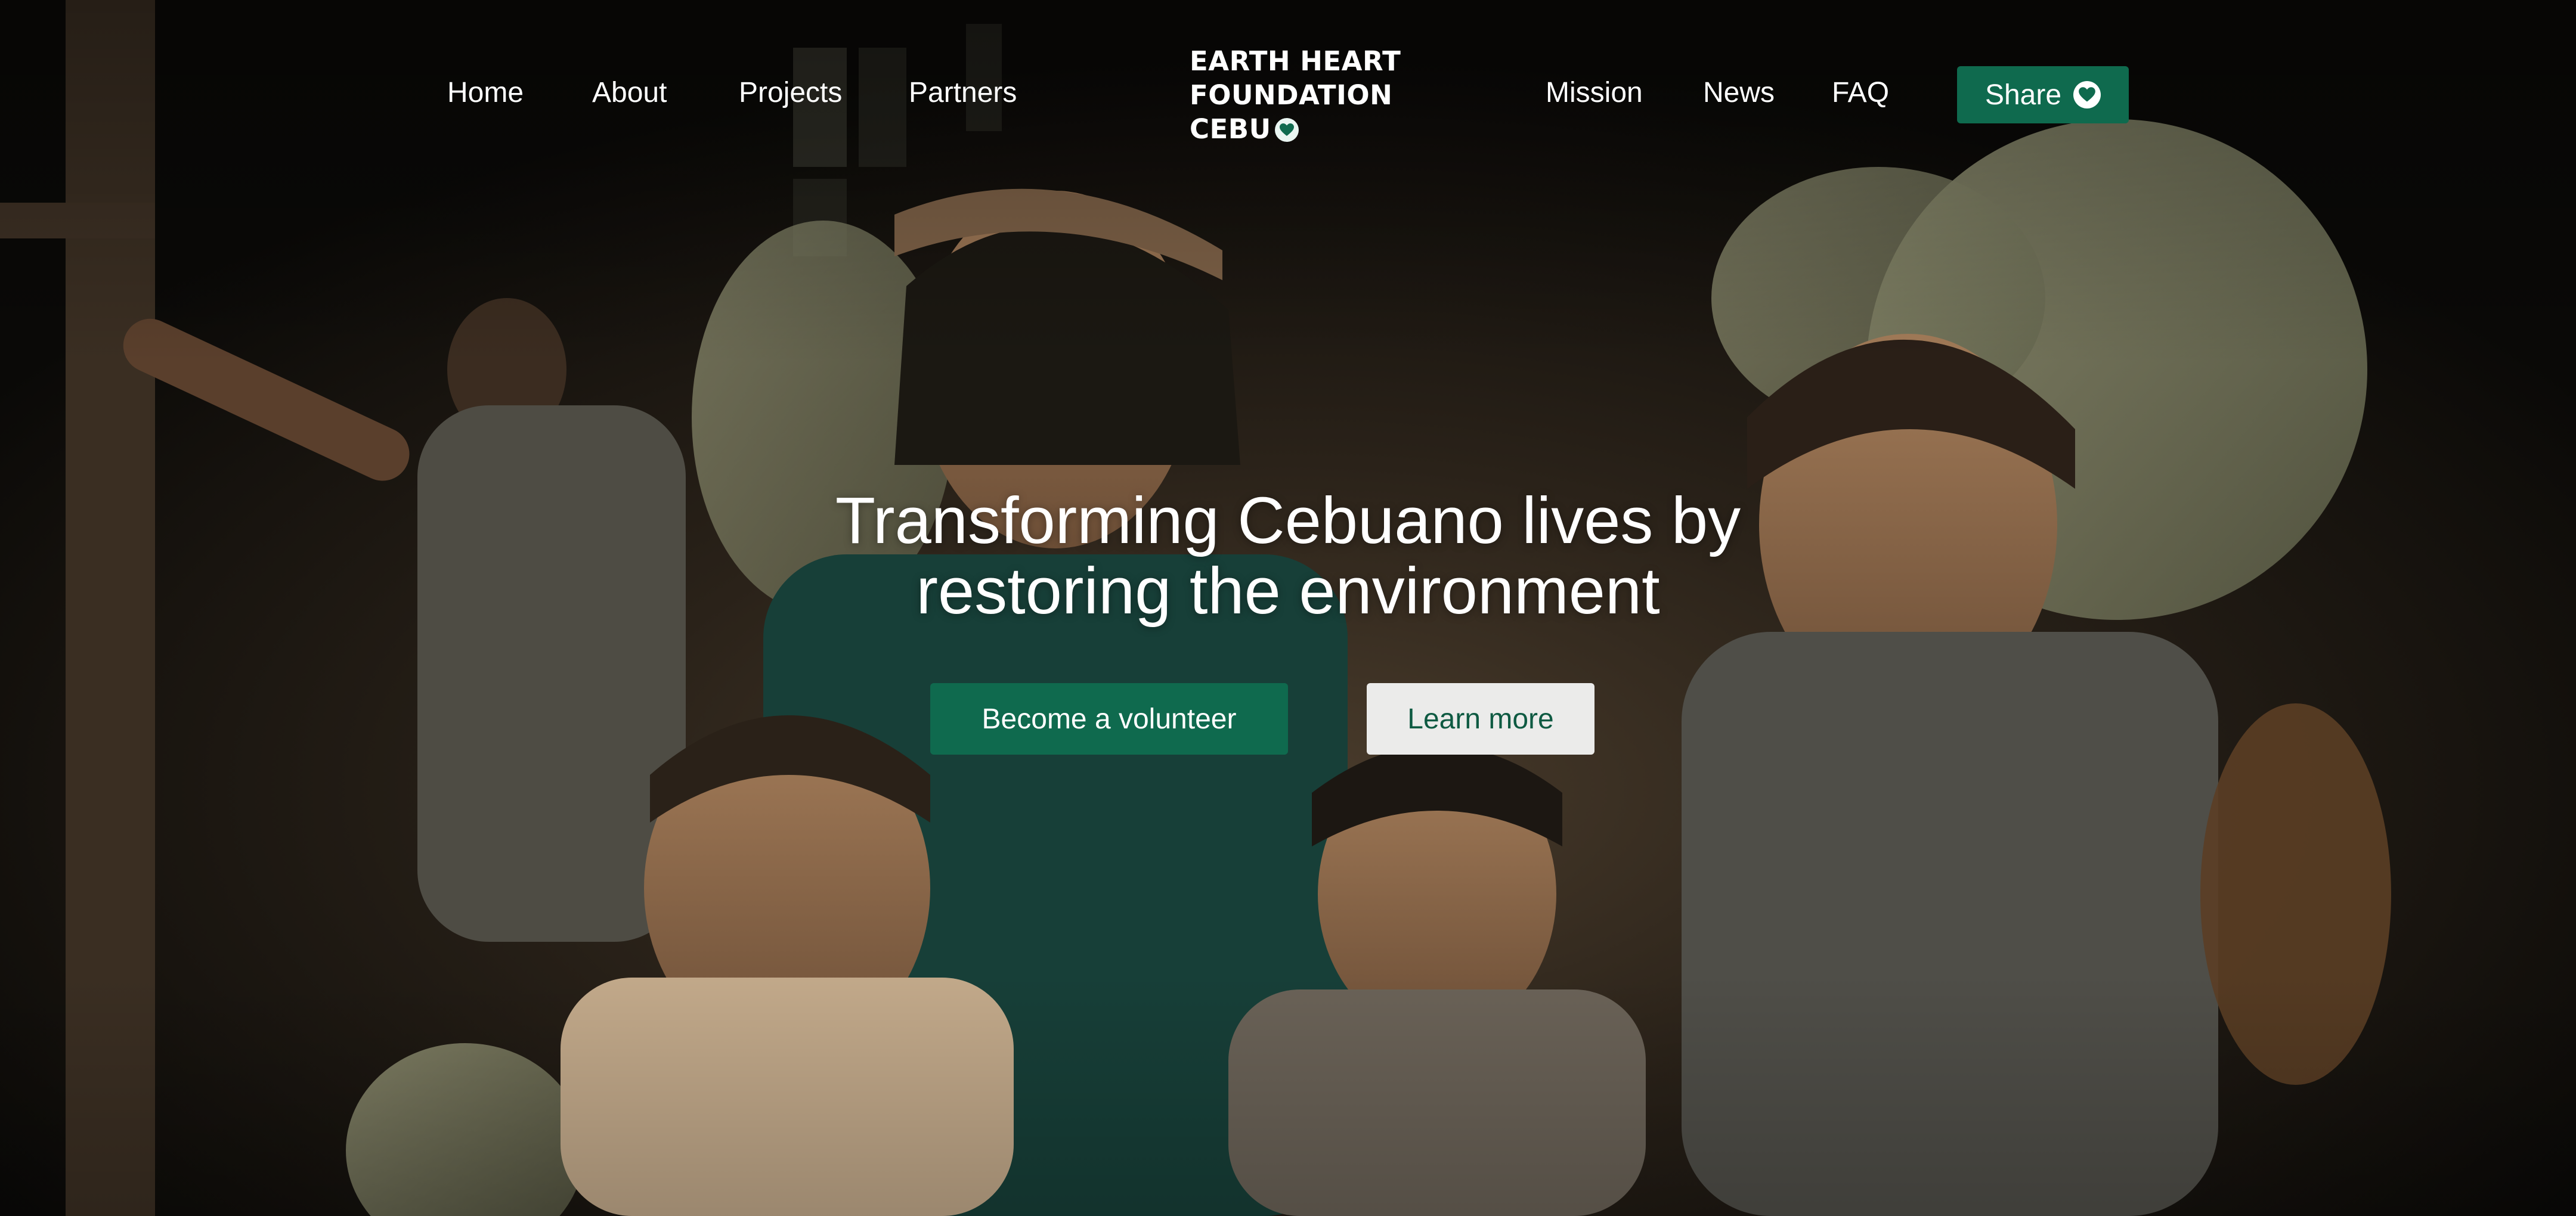  I want to click on hero-headline-line-2: restoring the environment, so click(1288, 591).